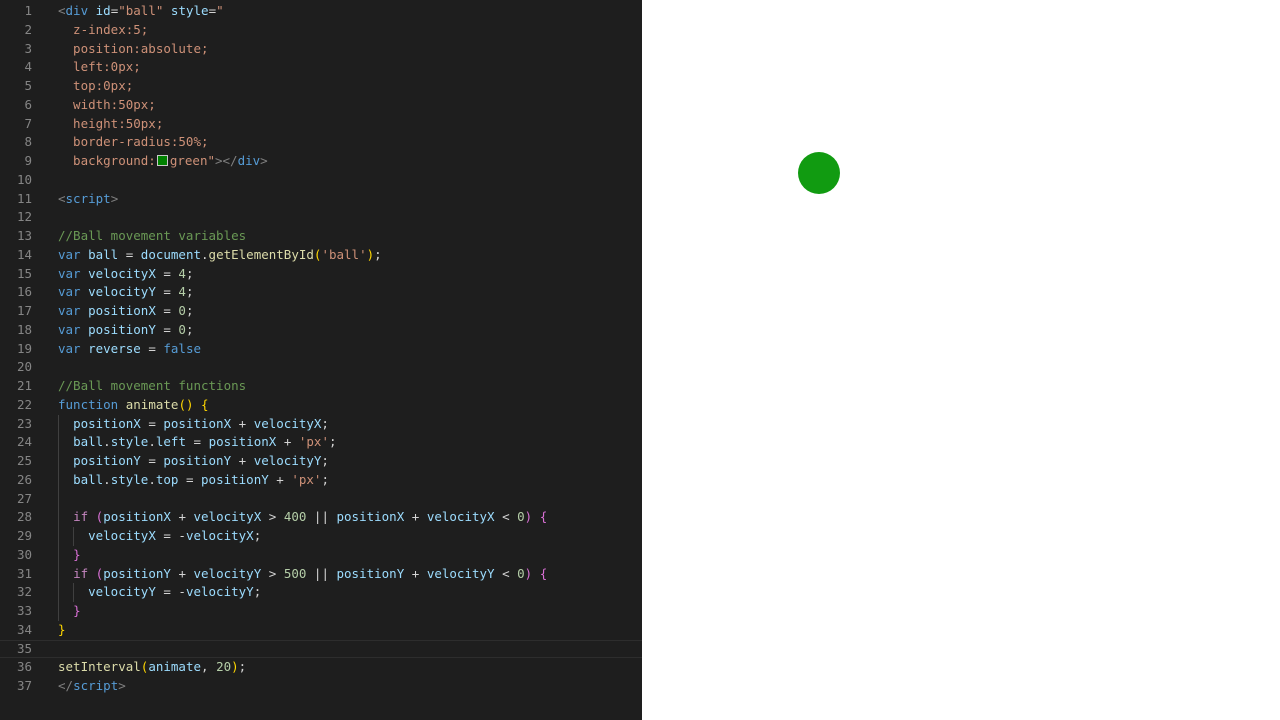  Describe the element at coordinates (24, 442) in the screenshot. I see `line-number: 24` at that location.